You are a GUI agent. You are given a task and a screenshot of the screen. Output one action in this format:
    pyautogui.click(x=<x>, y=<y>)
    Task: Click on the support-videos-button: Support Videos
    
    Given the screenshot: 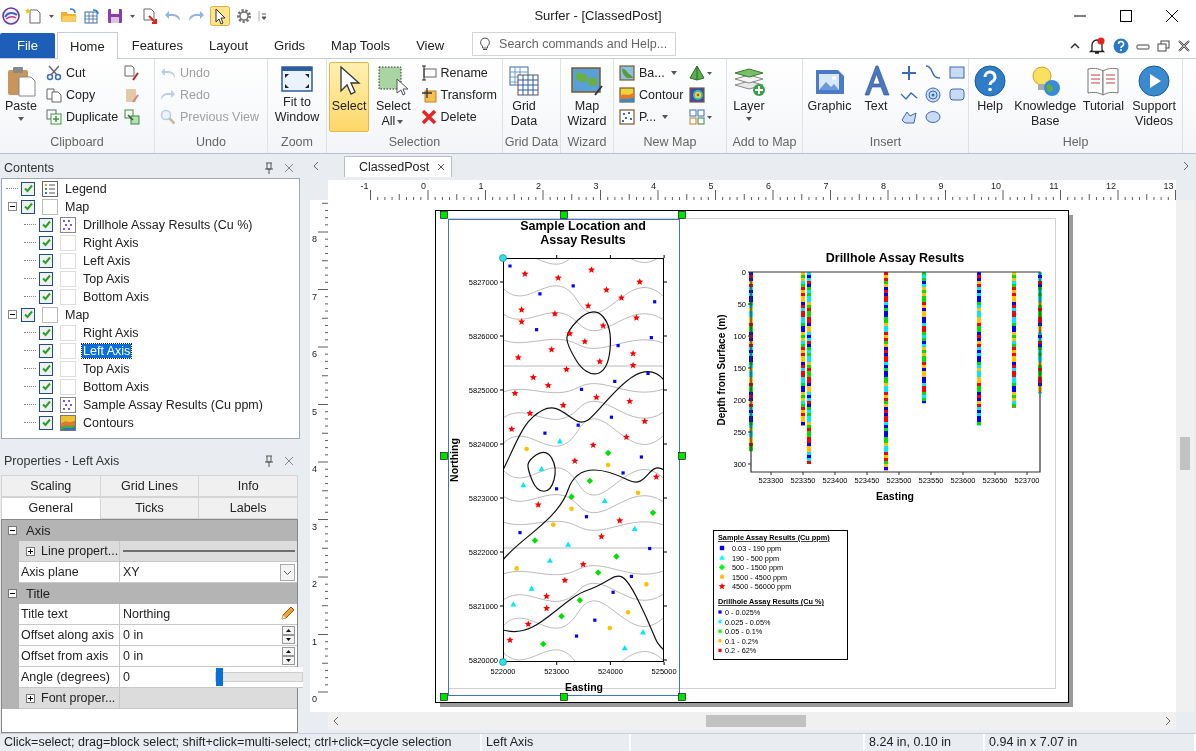 What is the action you would take?
    pyautogui.click(x=1154, y=97)
    